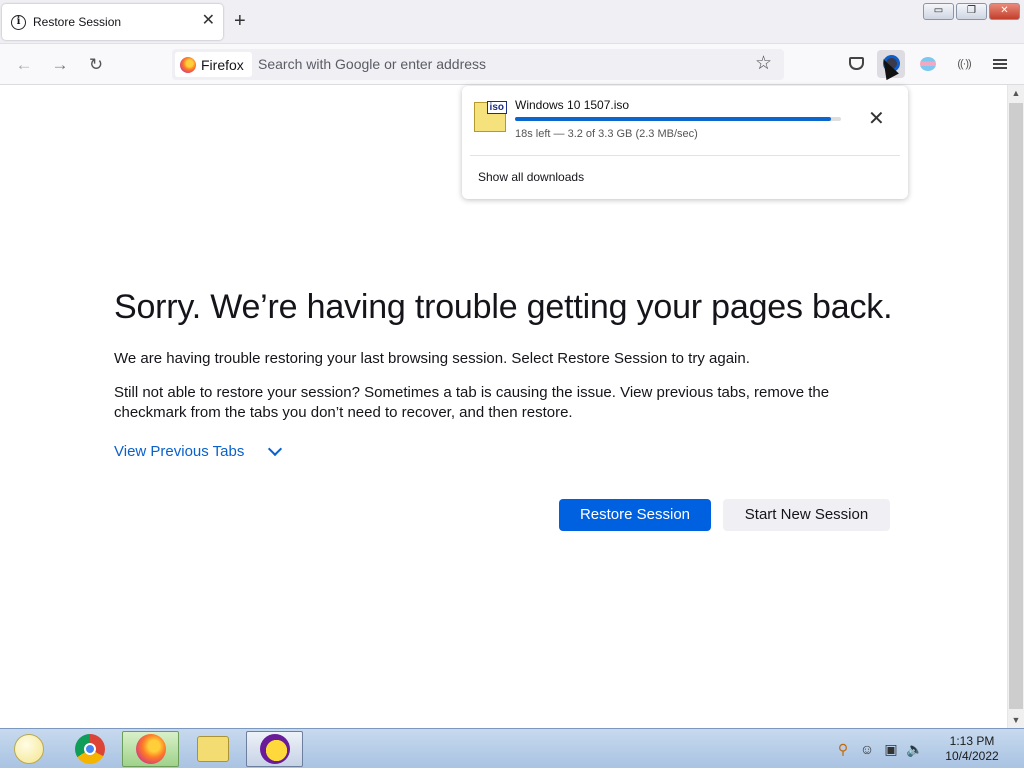  Describe the element at coordinates (972, 756) in the screenshot. I see `clock-date: 10/4/2022` at that location.